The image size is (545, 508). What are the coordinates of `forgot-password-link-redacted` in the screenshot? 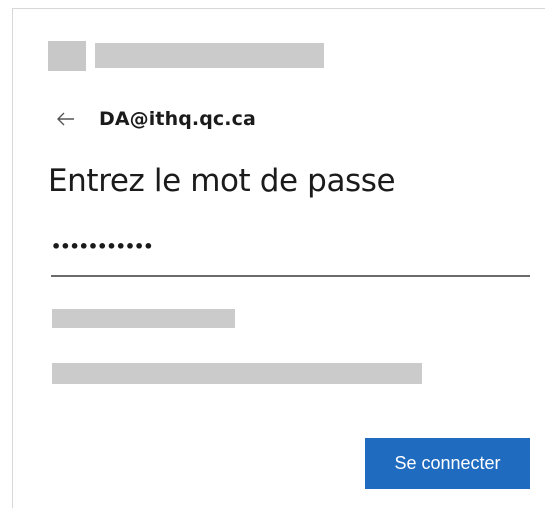 It's located at (143, 318).